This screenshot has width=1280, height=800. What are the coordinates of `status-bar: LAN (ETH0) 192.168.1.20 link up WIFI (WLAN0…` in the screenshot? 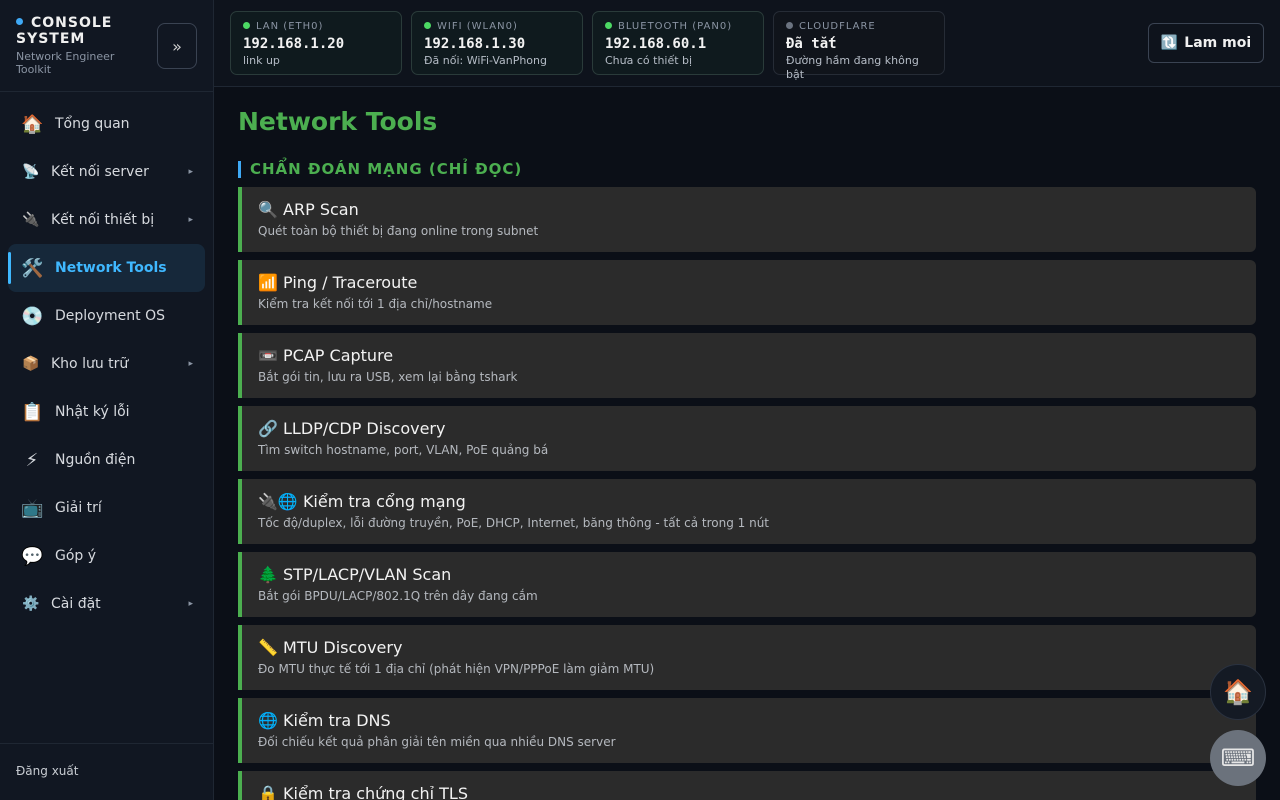 It's located at (747, 43).